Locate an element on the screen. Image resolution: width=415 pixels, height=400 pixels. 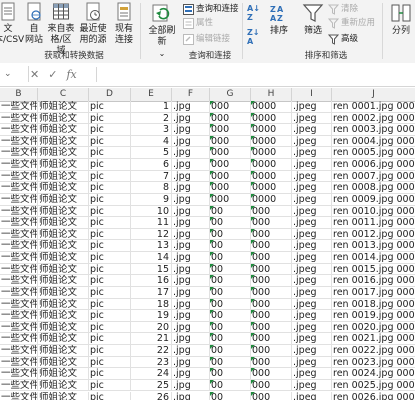
cell-j: ren 0018.jpg 00018.jp is located at coordinates (373, 305).